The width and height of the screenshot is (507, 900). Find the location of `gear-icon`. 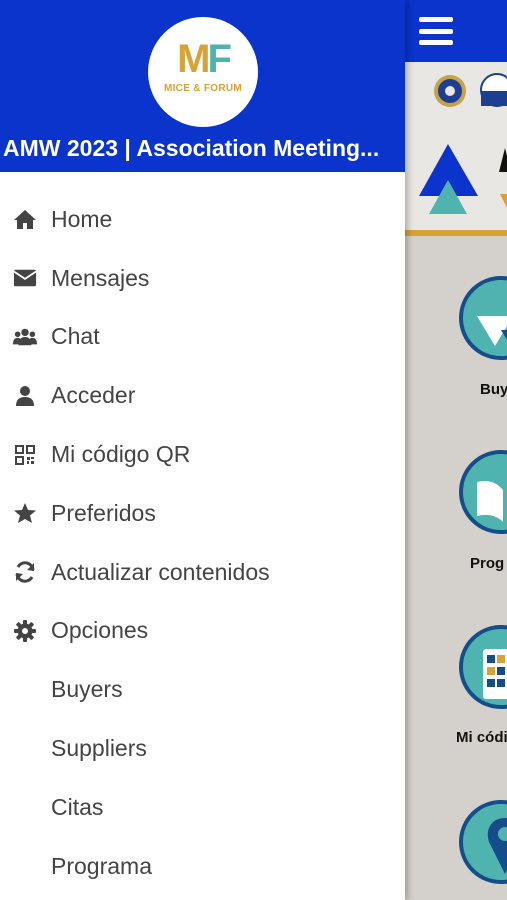

gear-icon is located at coordinates (25, 631).